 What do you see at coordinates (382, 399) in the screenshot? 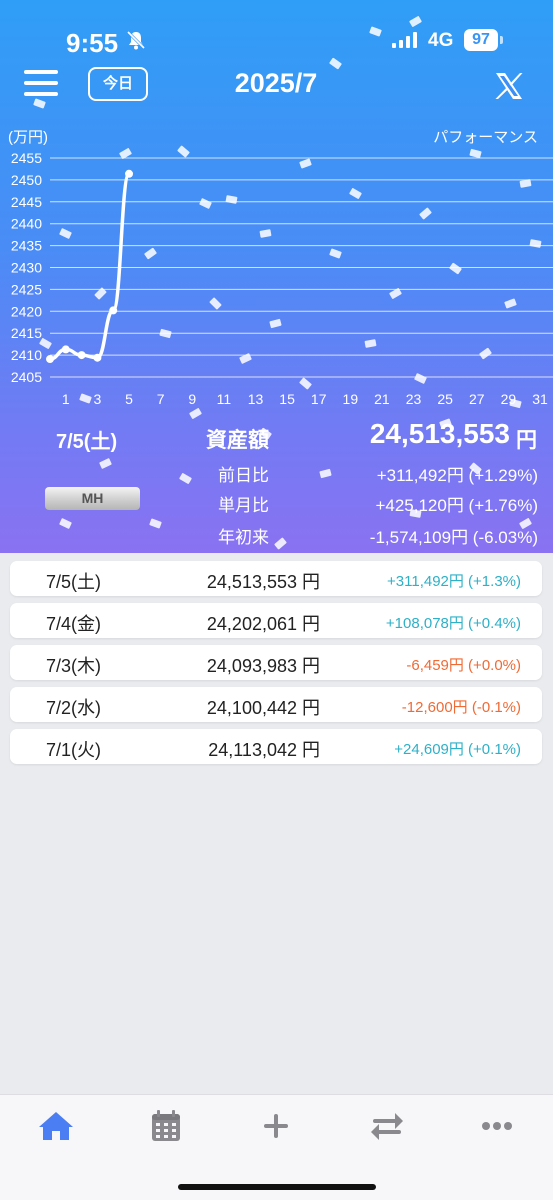
I see `x-tick-label: 21` at bounding box center [382, 399].